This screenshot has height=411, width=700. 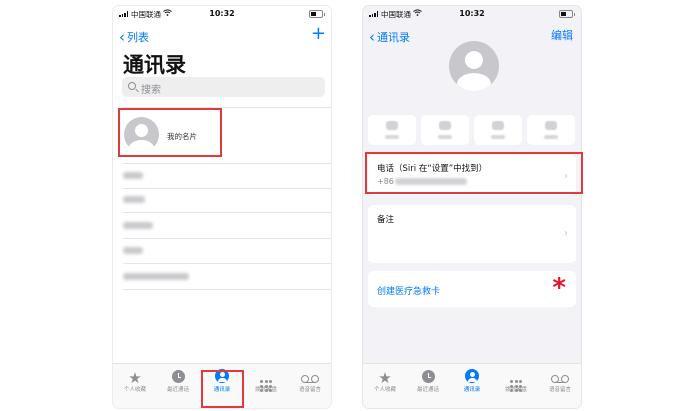 What do you see at coordinates (386, 220) in the screenshot?
I see `notes-title: 备注` at bounding box center [386, 220].